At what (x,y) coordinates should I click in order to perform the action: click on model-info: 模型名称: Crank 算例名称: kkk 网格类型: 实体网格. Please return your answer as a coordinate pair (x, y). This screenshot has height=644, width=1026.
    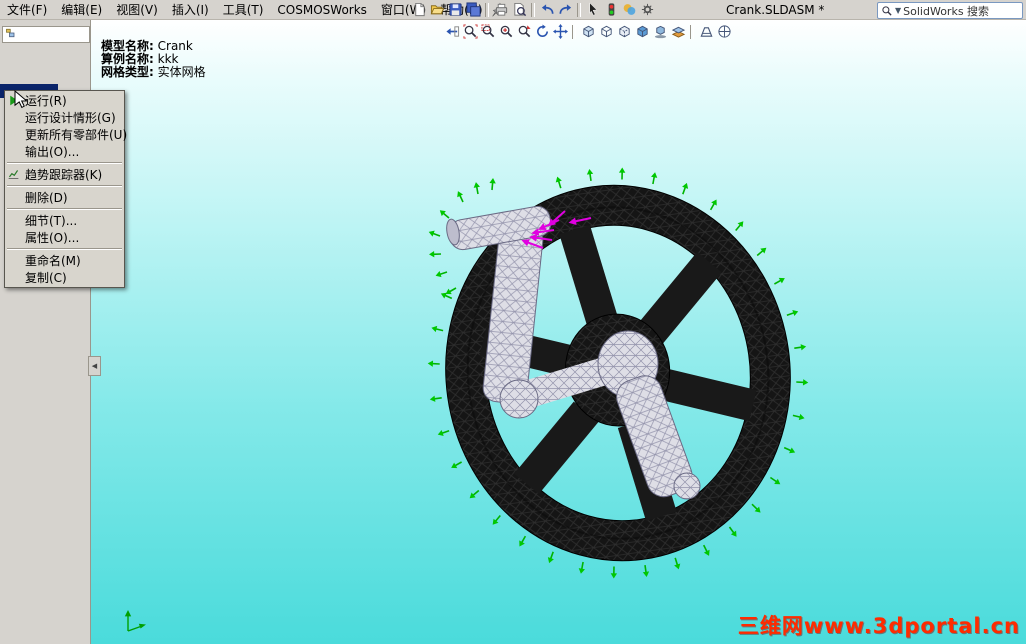
    Looking at the image, I should click on (153, 59).